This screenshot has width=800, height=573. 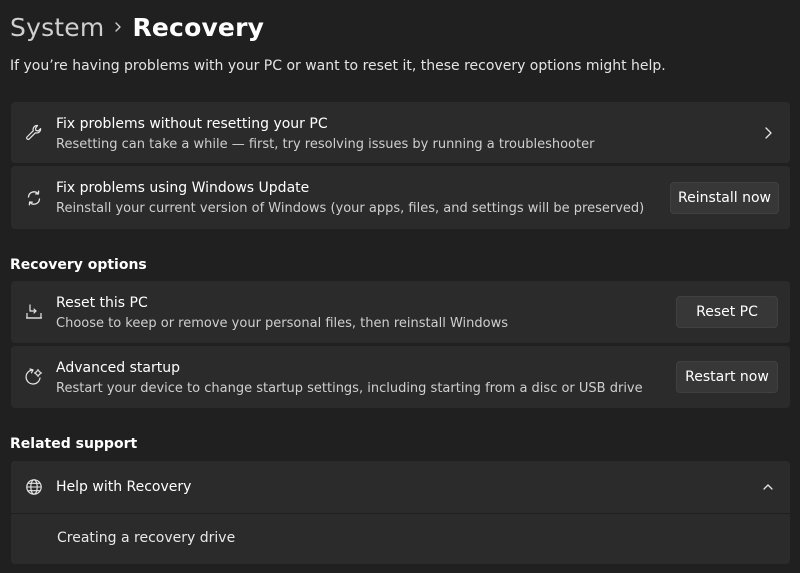 What do you see at coordinates (118, 368) in the screenshot?
I see `advanced-startup-title: Advanced startup` at bounding box center [118, 368].